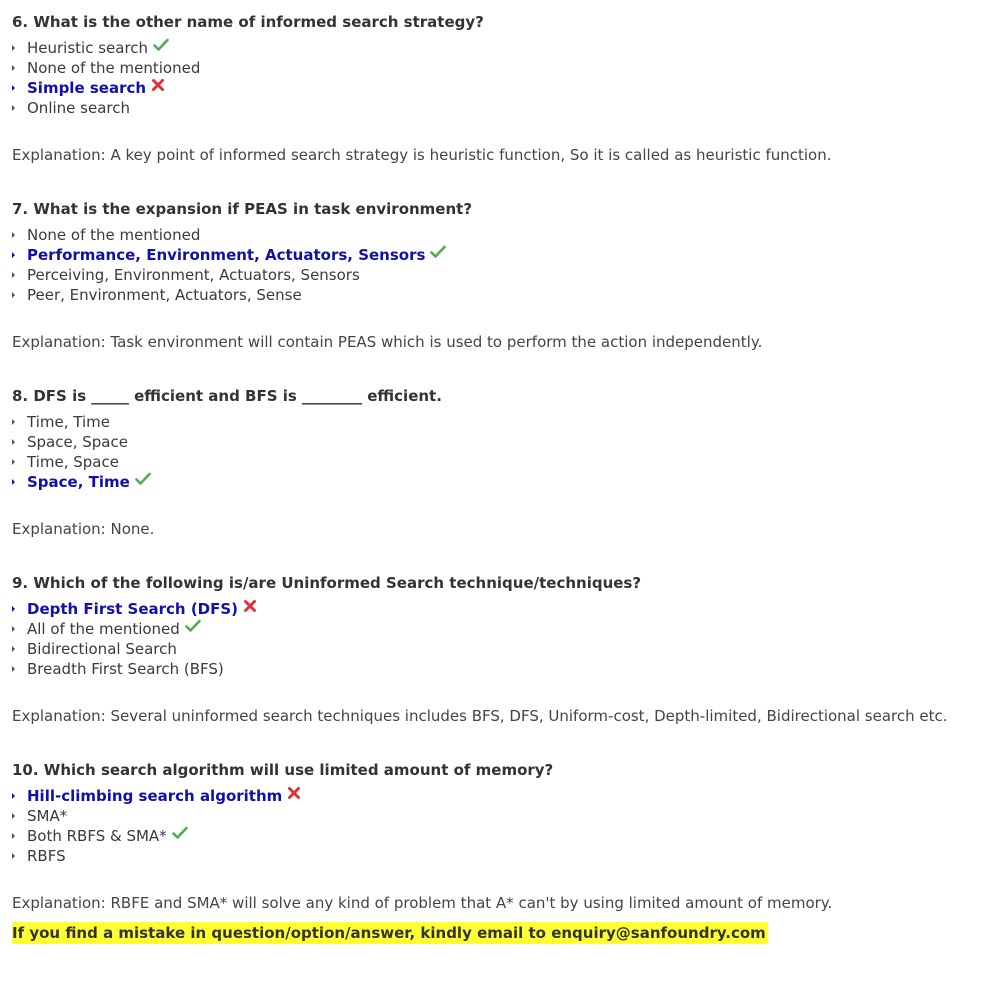 This screenshot has width=1003, height=984. Describe the element at coordinates (502, 609) in the screenshot. I see `option-selected: Depth First Search (DFS)` at that location.